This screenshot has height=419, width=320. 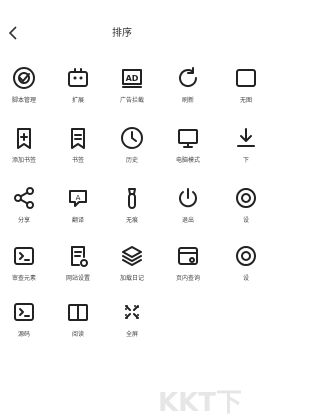 I want to click on menu-item: 扩展, so click(x=78, y=88).